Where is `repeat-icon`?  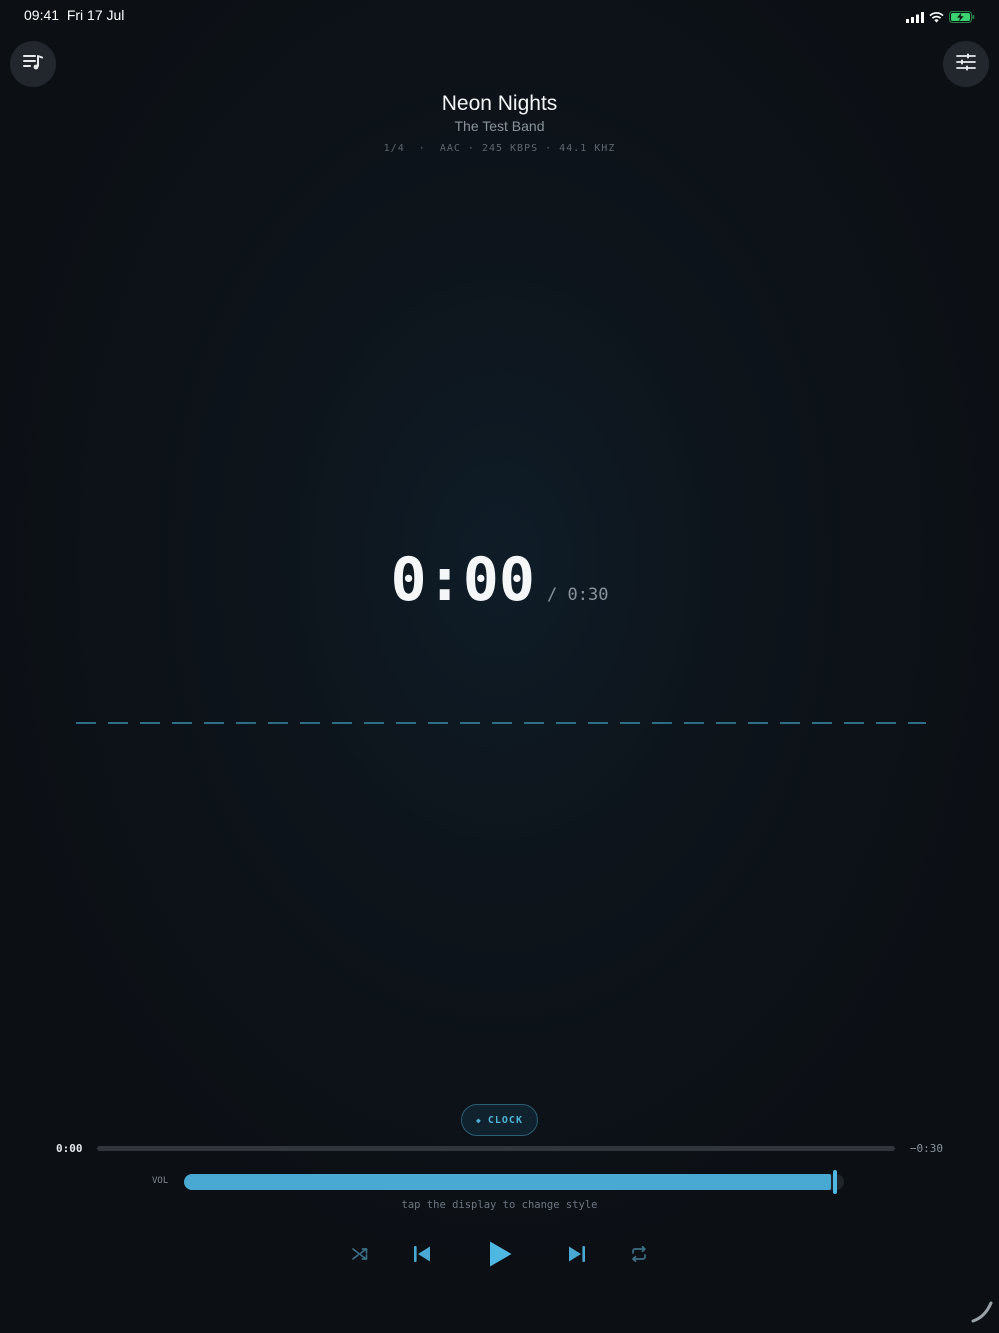
repeat-icon is located at coordinates (639, 1255).